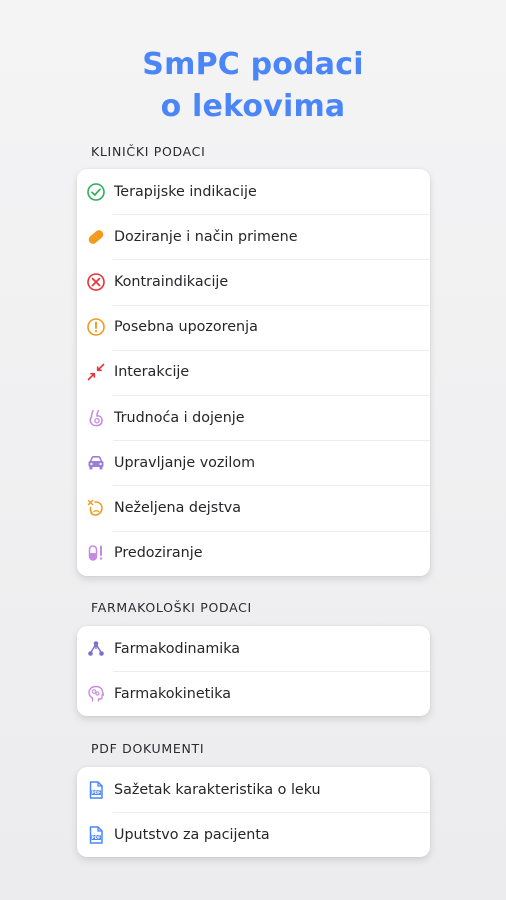 The height and width of the screenshot is (900, 506). What do you see at coordinates (253, 86) in the screenshot?
I see `page-title: SmPC podaci o lekovima` at bounding box center [253, 86].